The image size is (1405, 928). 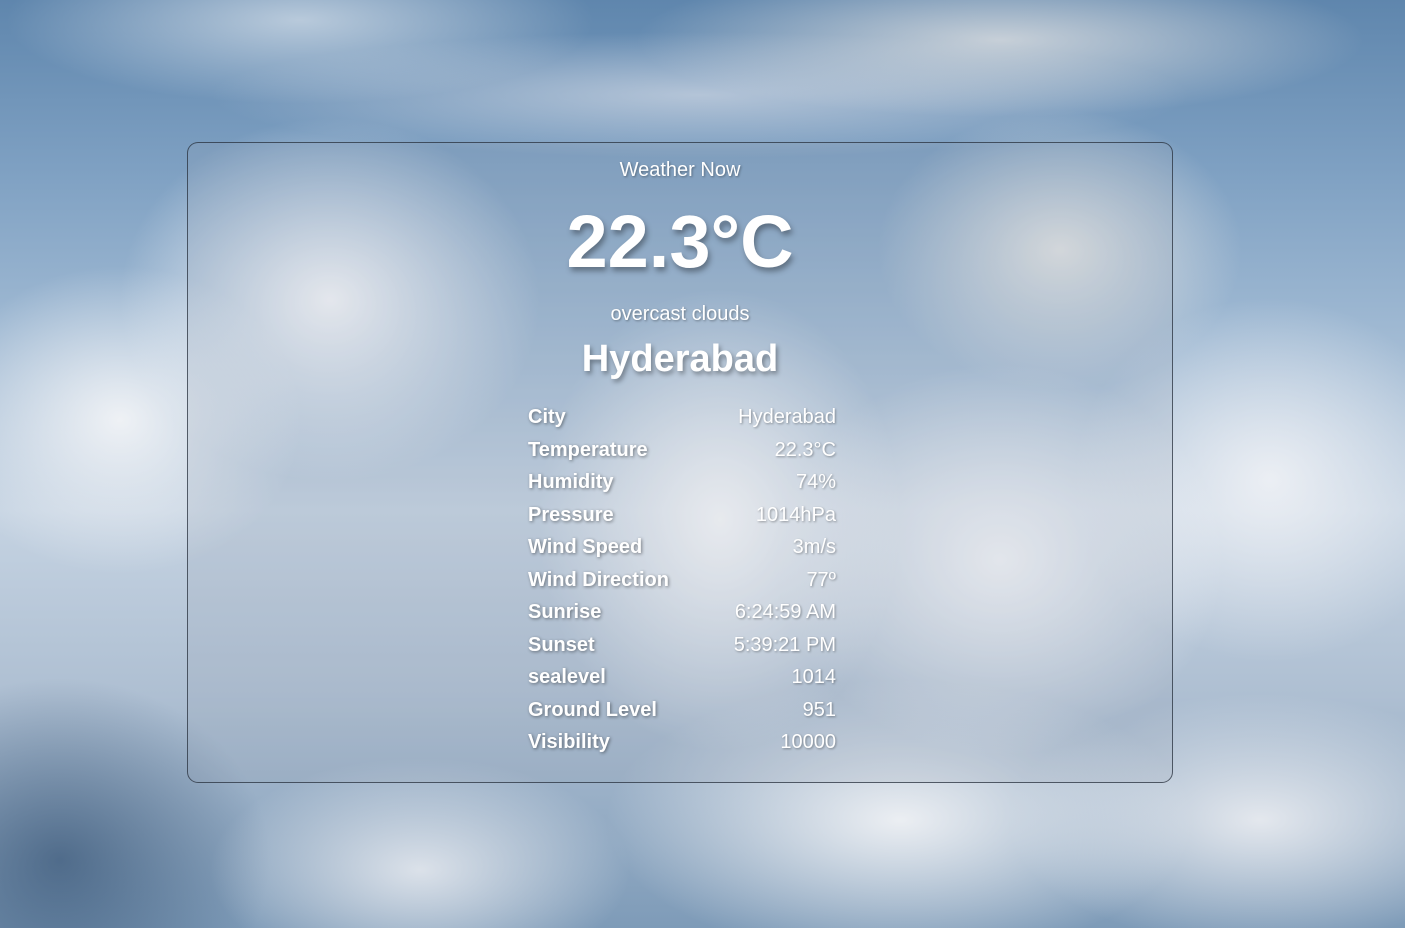 I want to click on detail-label: Sunset, so click(x=561, y=644).